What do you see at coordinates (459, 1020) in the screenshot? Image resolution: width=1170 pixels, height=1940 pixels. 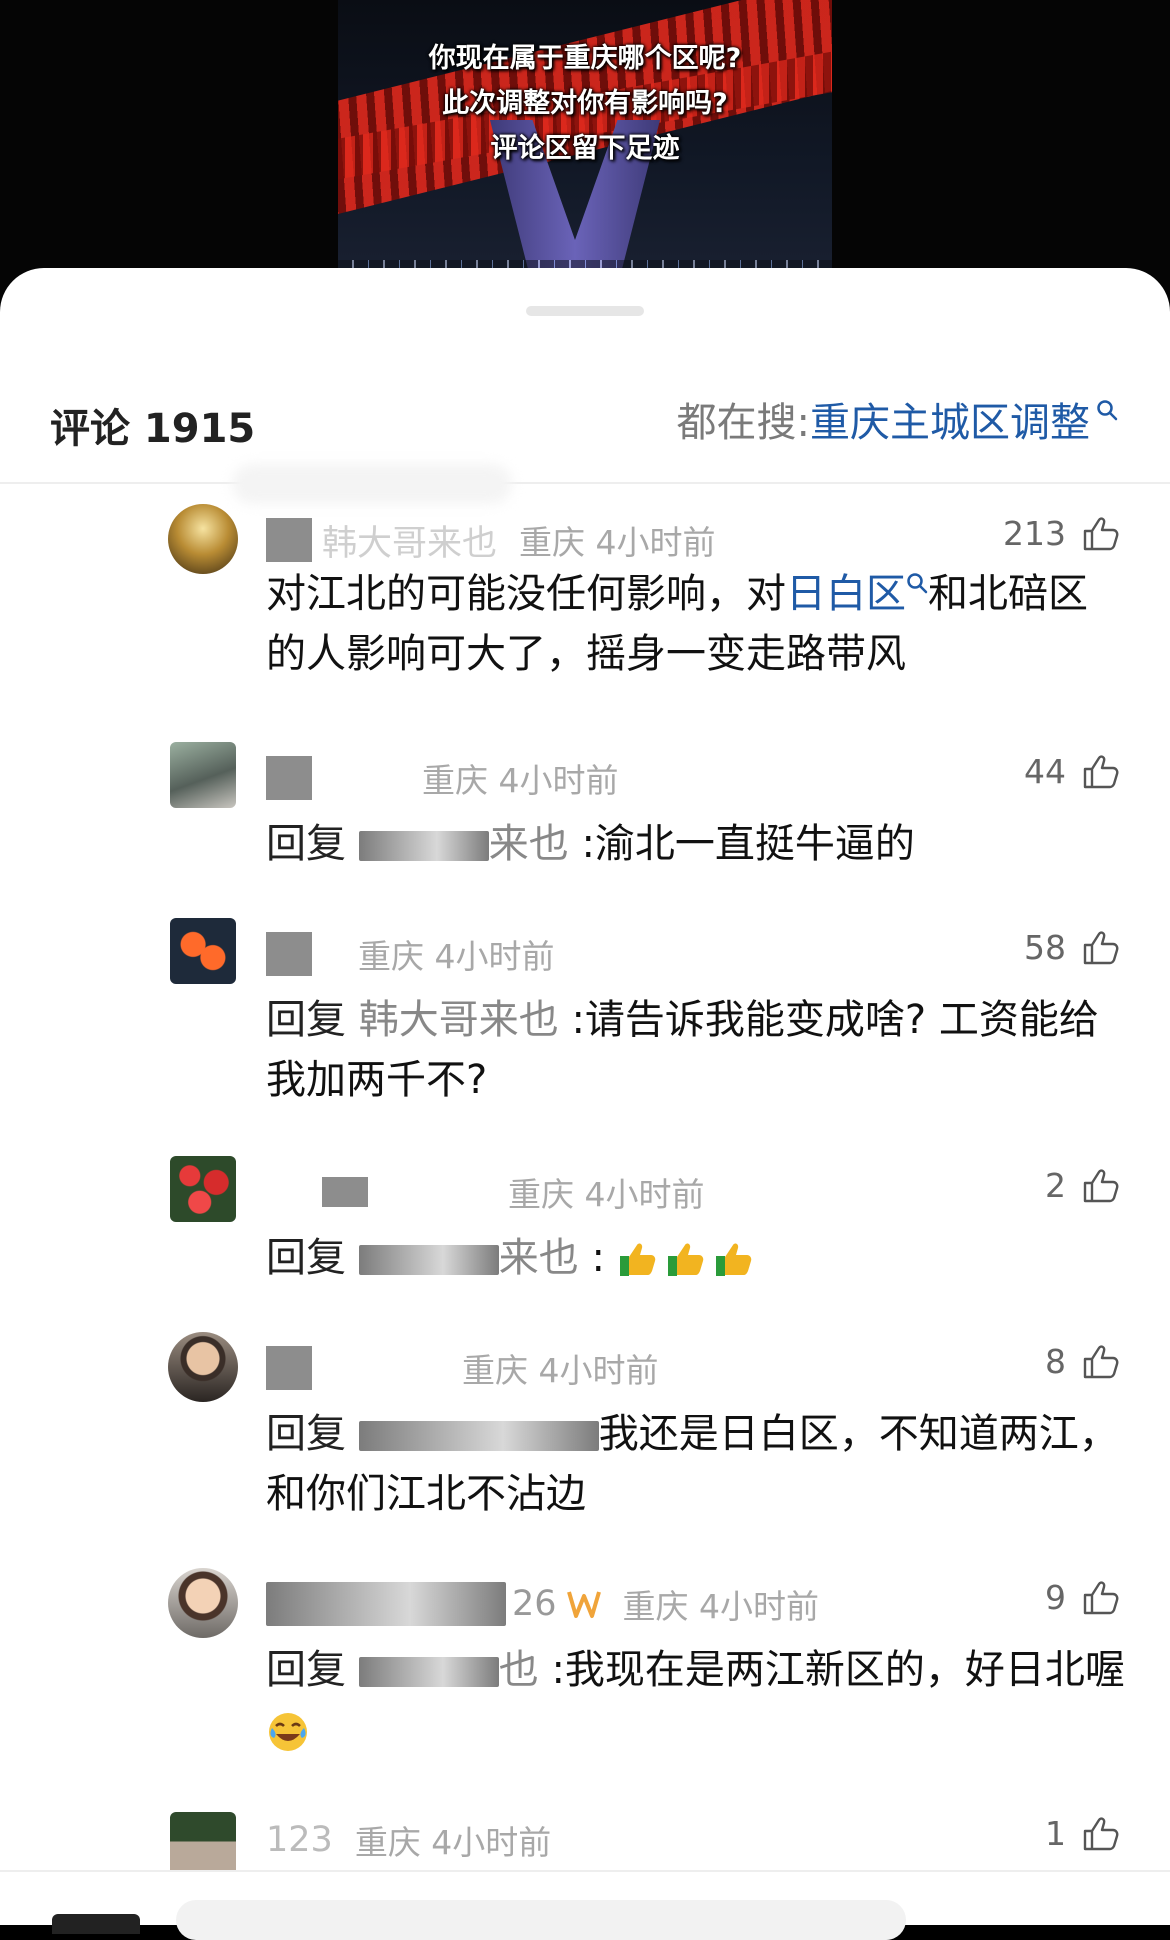 I see `reply-target: 韩大哥来也` at bounding box center [459, 1020].